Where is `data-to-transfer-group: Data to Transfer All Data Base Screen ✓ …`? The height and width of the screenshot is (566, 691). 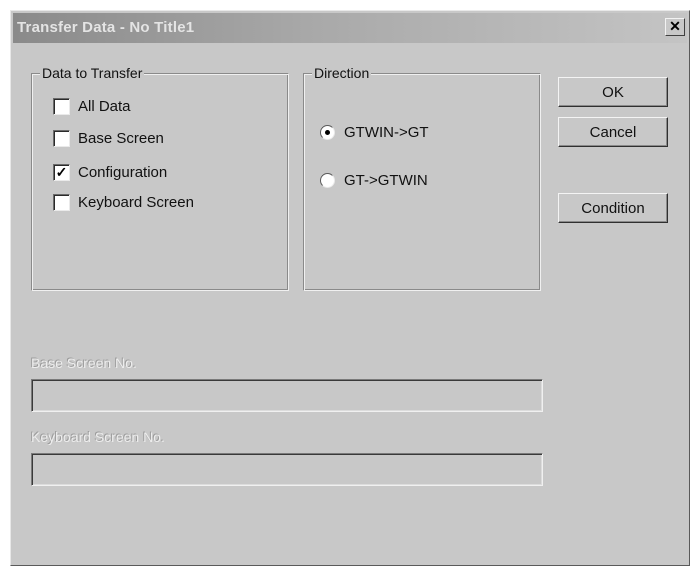
data-to-transfer-group: Data to Transfer All Data Base Screen ✓ … is located at coordinates (160, 178).